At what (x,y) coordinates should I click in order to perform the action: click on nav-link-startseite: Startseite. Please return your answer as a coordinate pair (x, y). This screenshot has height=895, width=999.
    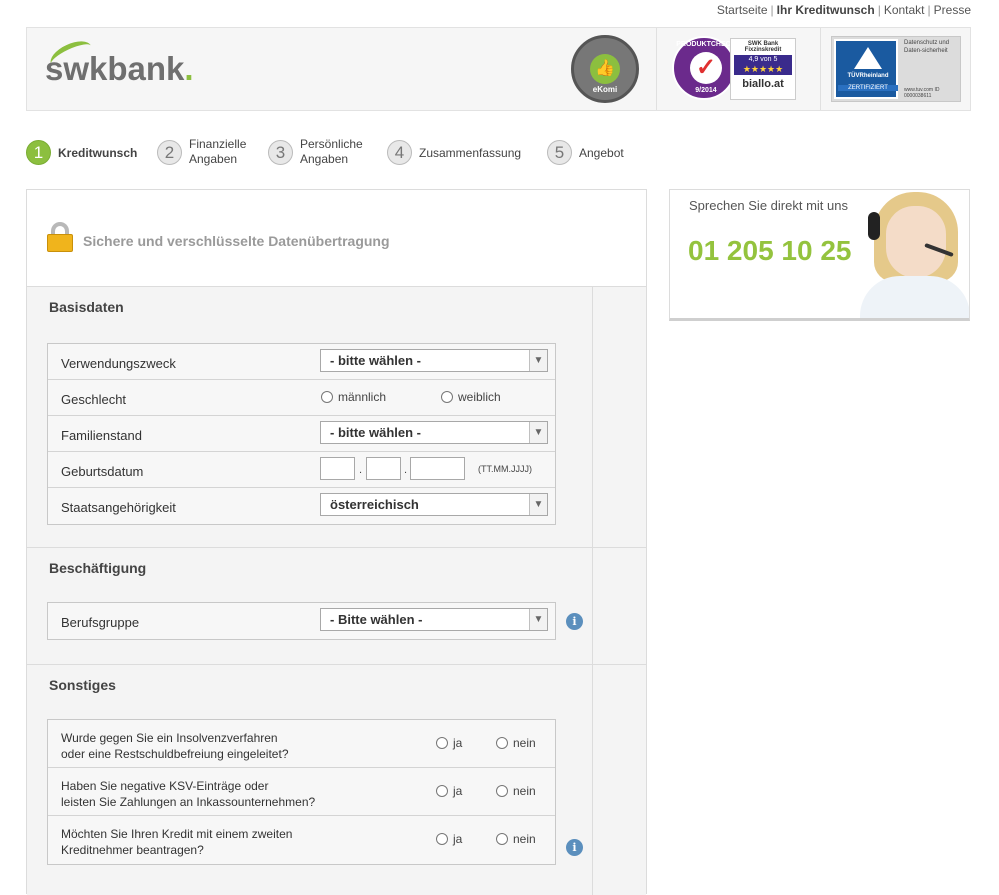
    Looking at the image, I should click on (742, 10).